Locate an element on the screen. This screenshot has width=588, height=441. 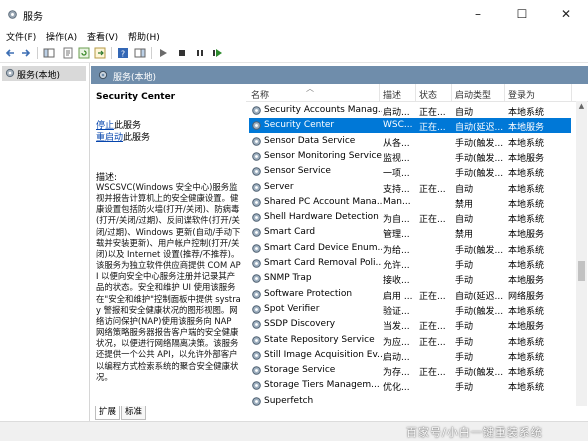
minimize-button: – is located at coordinates (478, 14).